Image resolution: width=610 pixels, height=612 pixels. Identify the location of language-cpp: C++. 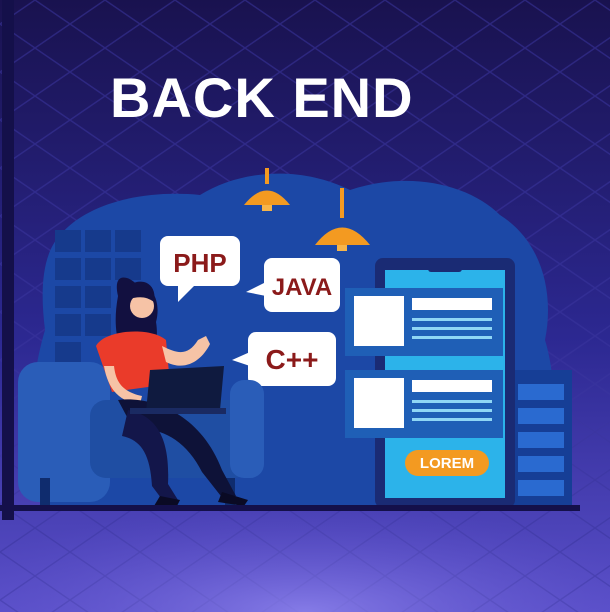
(292, 359).